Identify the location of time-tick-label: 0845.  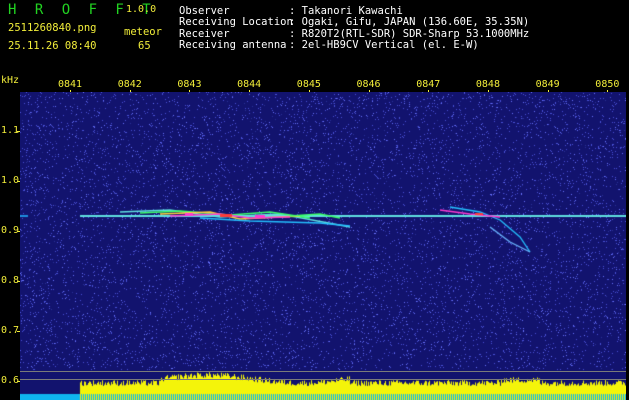
(308, 84).